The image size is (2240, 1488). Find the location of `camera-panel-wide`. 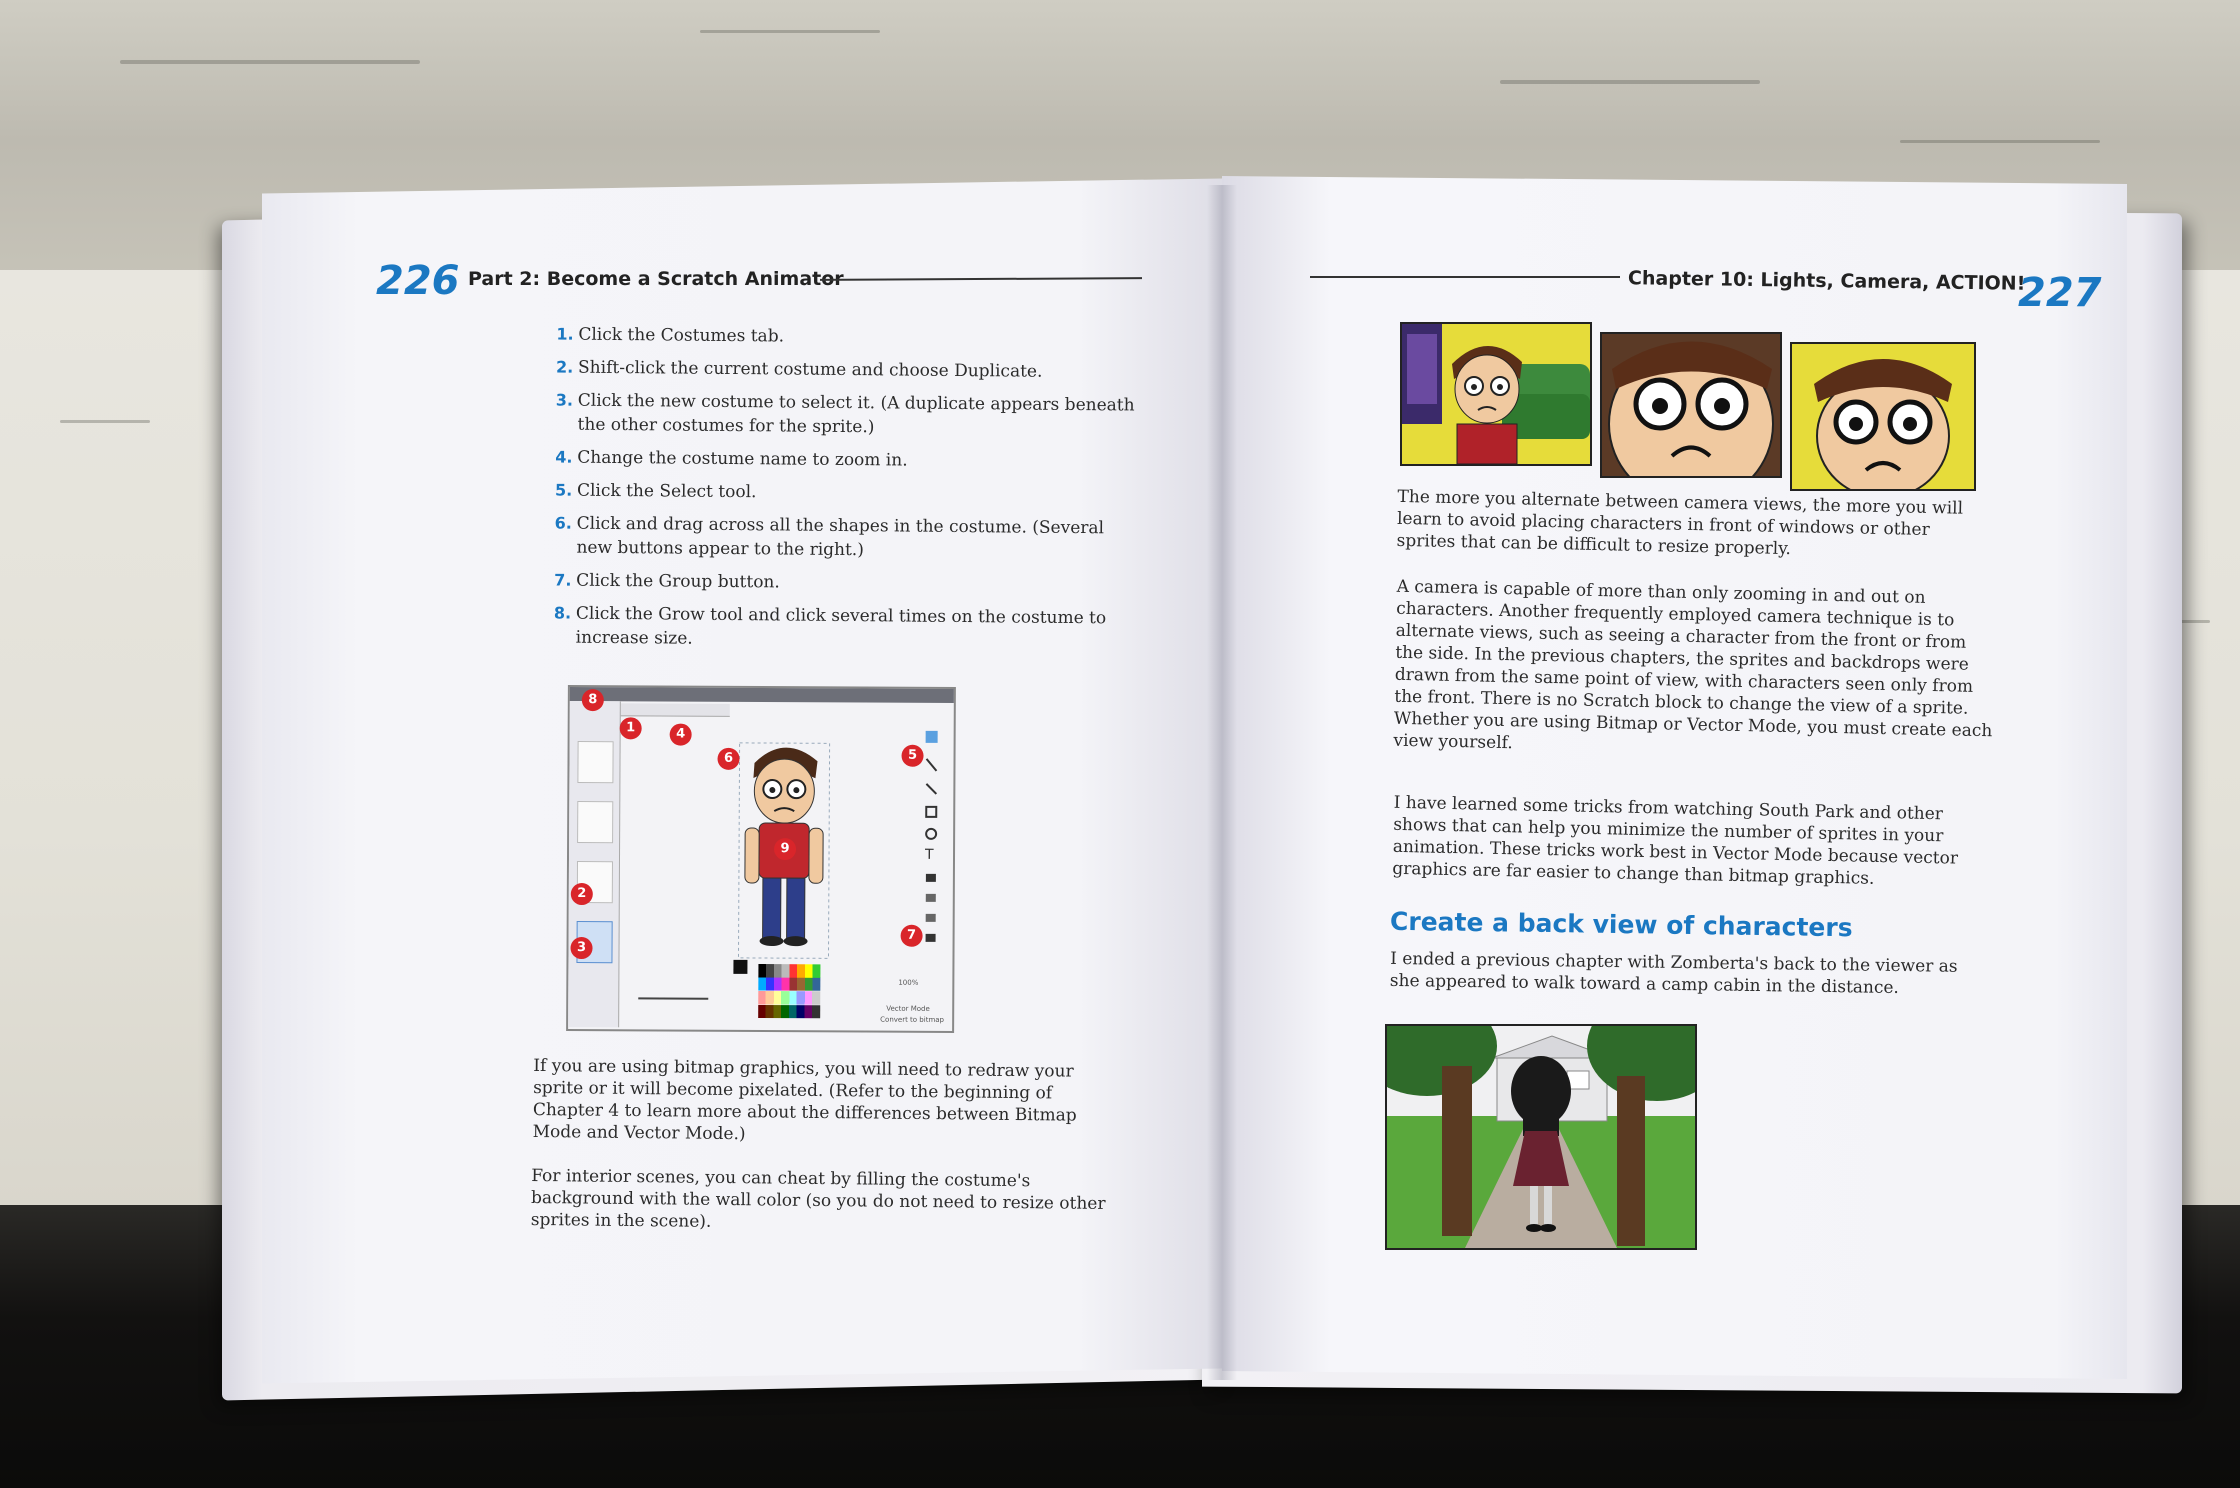

camera-panel-wide is located at coordinates (1496, 394).